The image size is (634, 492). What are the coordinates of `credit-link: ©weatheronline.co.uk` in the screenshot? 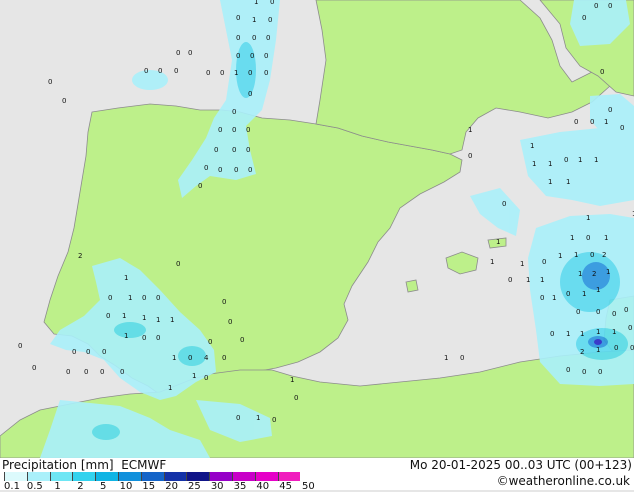 It's located at (563, 481).